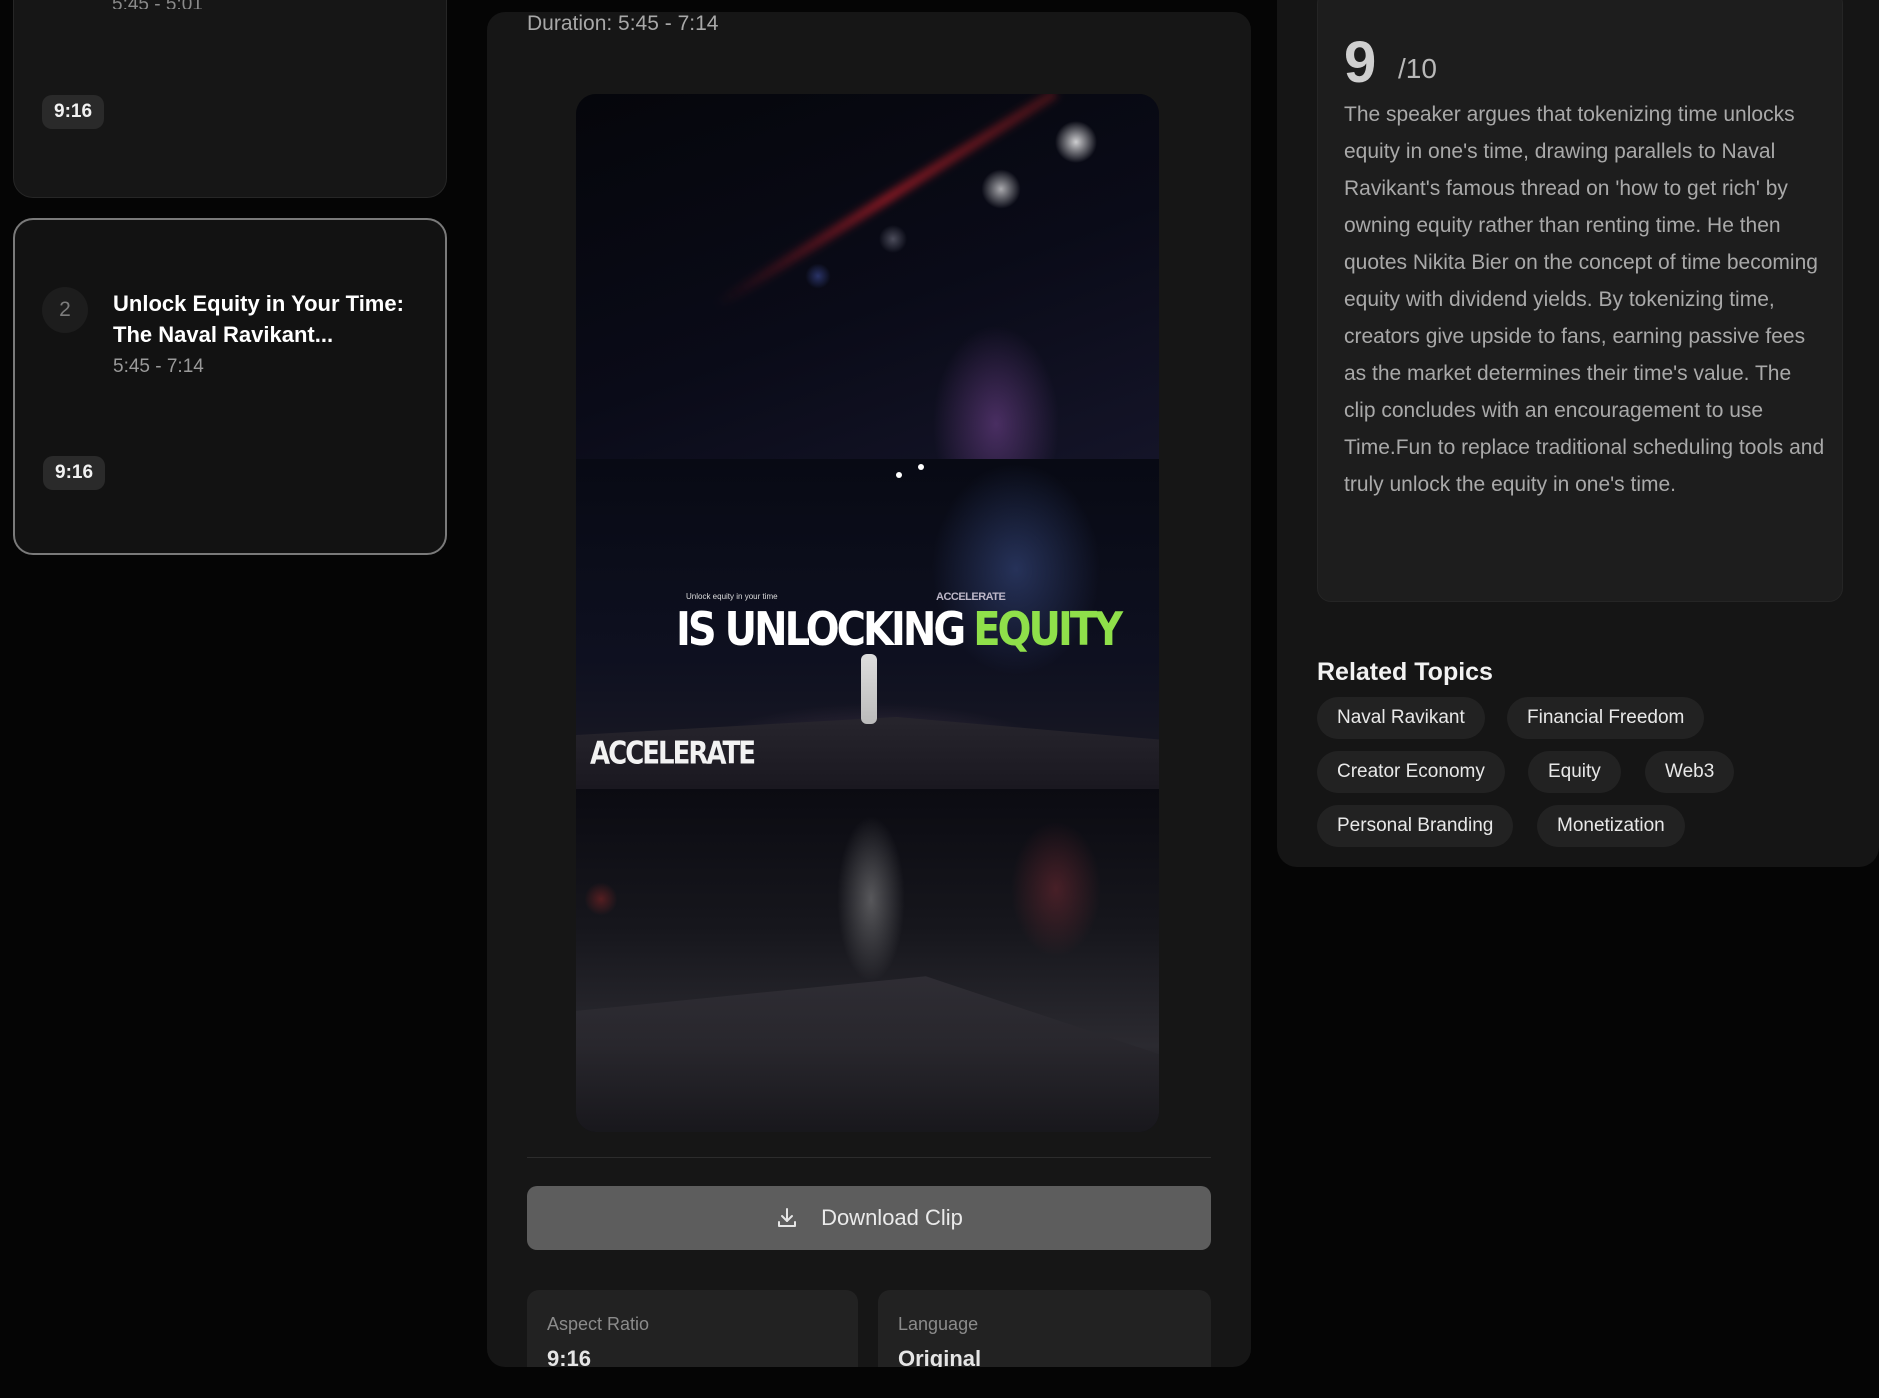  What do you see at coordinates (867, 960) in the screenshot?
I see `video-blurred-background-bottom` at bounding box center [867, 960].